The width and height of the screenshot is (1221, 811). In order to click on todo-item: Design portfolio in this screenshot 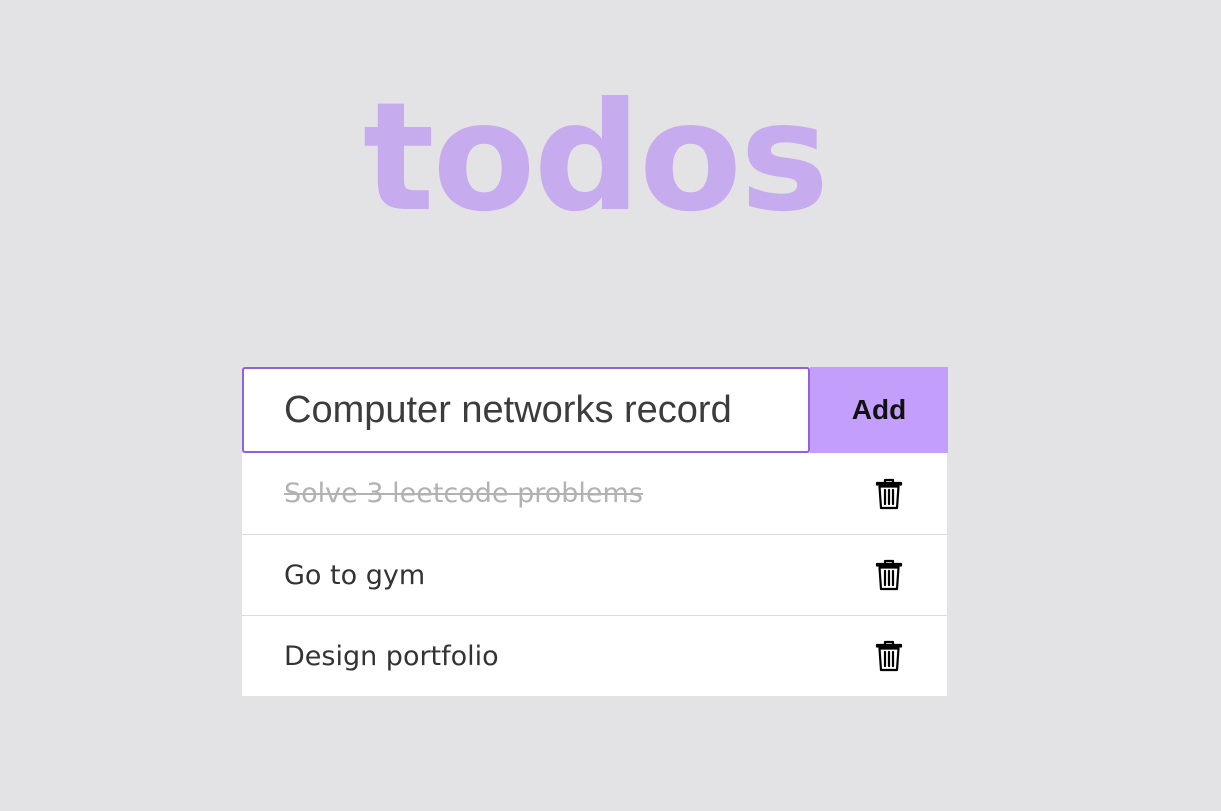, I will do `click(594, 655)`.